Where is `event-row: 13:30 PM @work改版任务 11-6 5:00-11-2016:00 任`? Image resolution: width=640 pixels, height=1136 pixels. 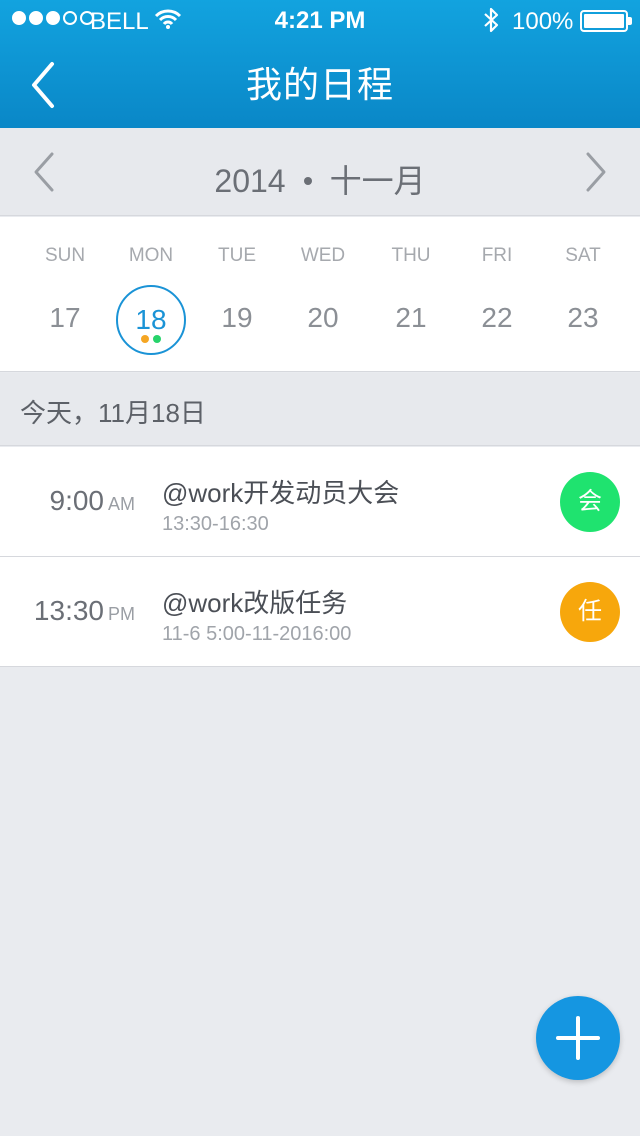 event-row: 13:30 PM @work改版任务 11-6 5:00-11-2016:00 任 is located at coordinates (320, 612).